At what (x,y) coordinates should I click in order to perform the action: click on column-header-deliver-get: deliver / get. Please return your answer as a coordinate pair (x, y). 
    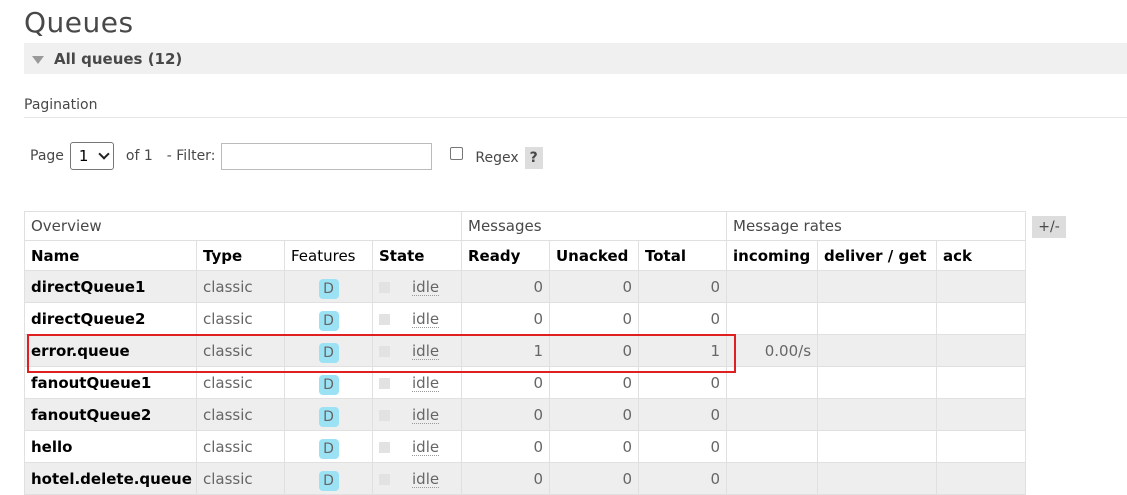
    Looking at the image, I should click on (877, 255).